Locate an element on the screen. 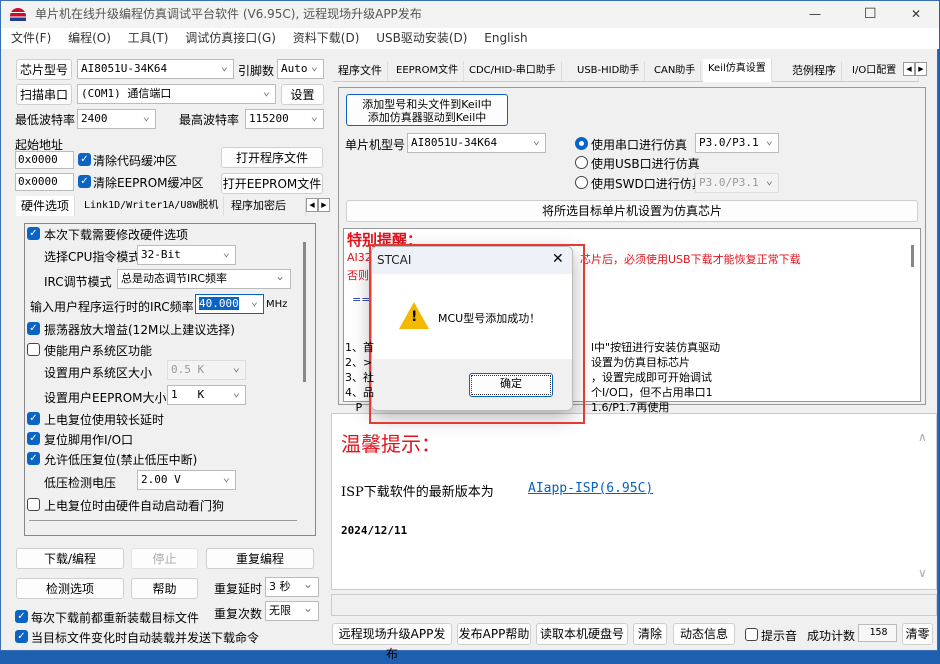 The height and width of the screenshot is (664, 940). max-baud-select: 115200 is located at coordinates (284, 118).